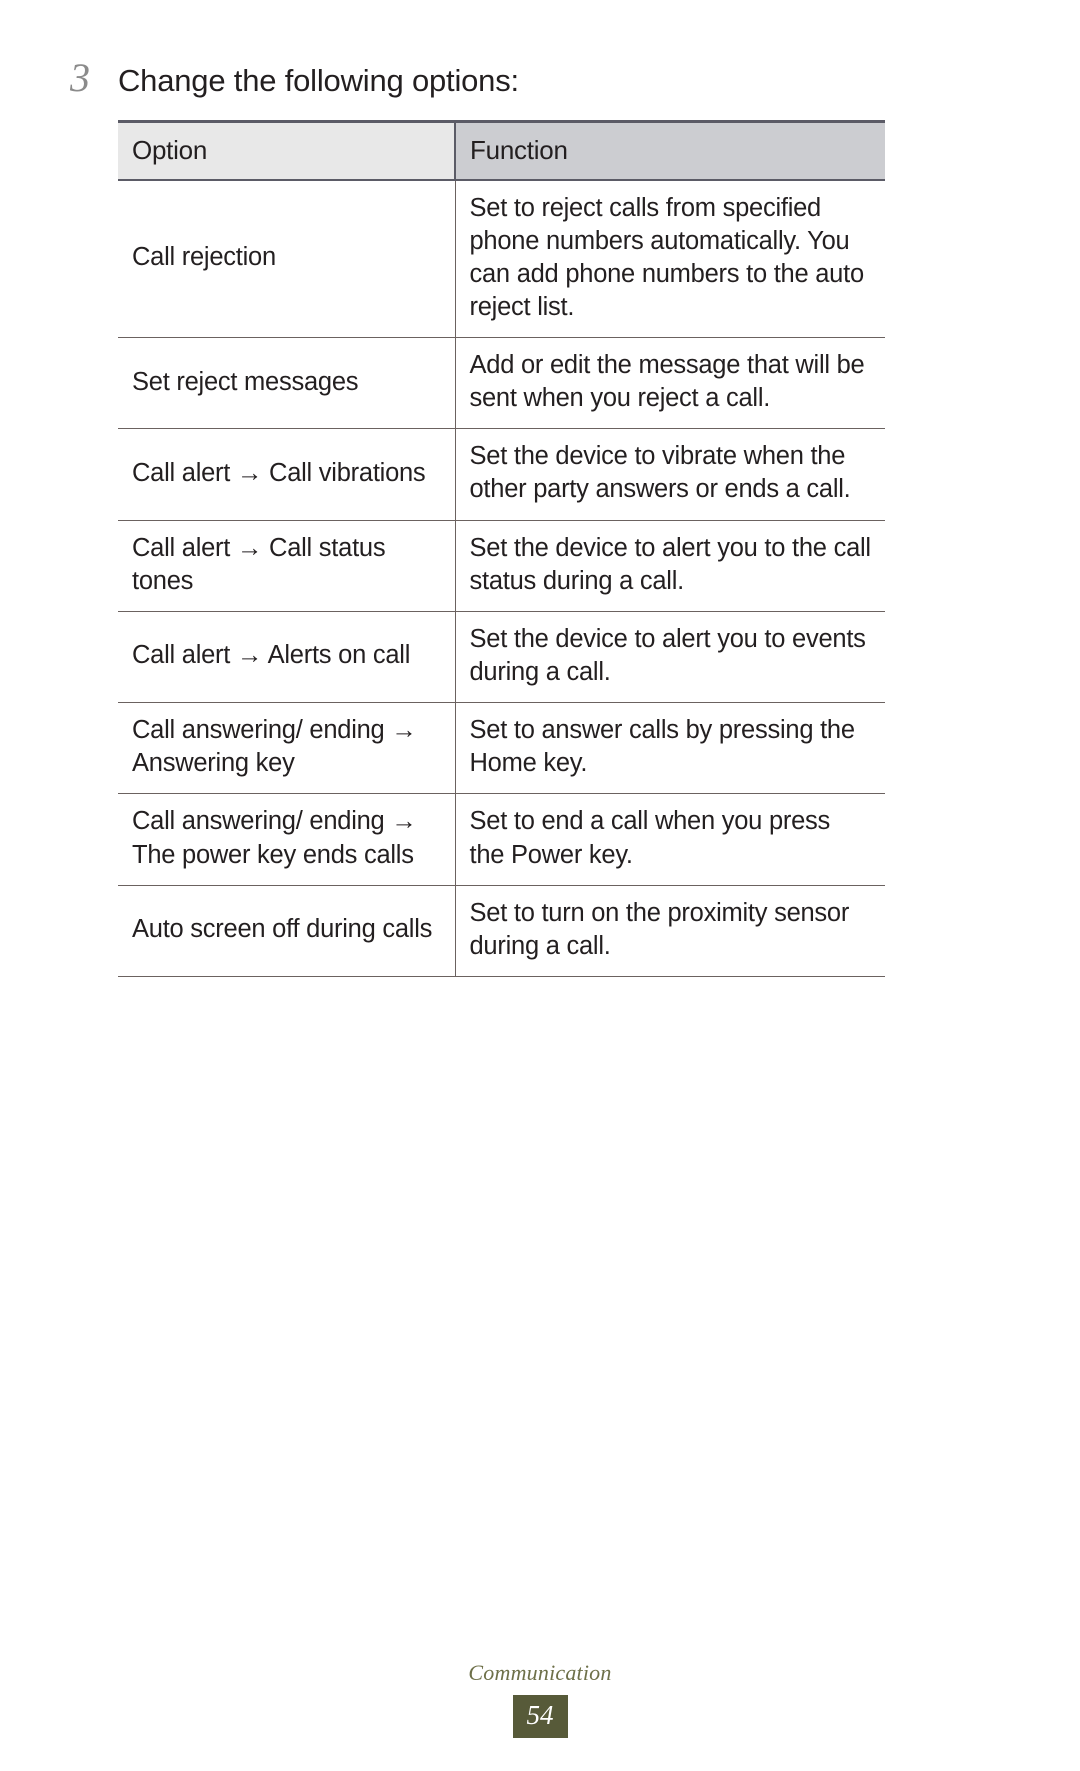  What do you see at coordinates (287, 931) in the screenshot?
I see `cell-option: Auto screen off during calls` at bounding box center [287, 931].